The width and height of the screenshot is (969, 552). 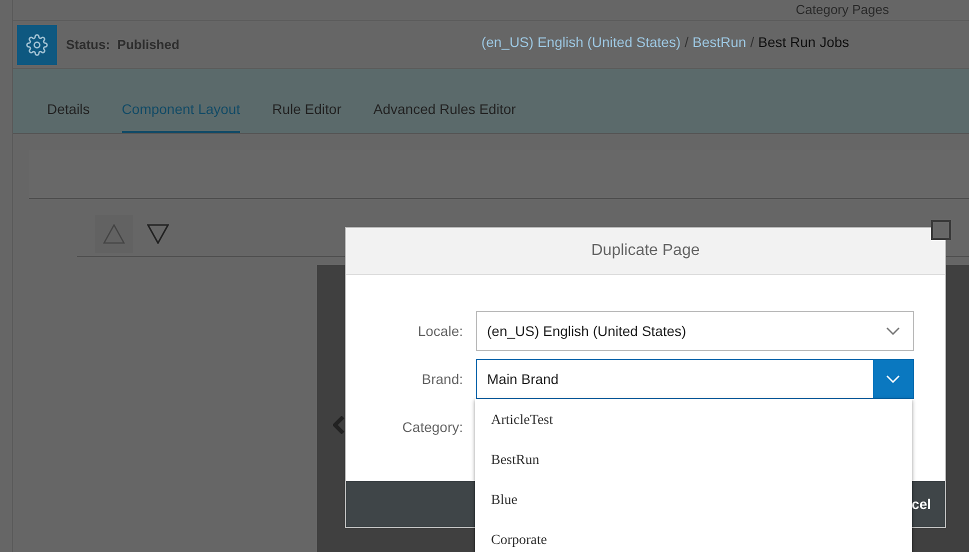 What do you see at coordinates (339, 425) in the screenshot?
I see `chevron-left-icon` at bounding box center [339, 425].